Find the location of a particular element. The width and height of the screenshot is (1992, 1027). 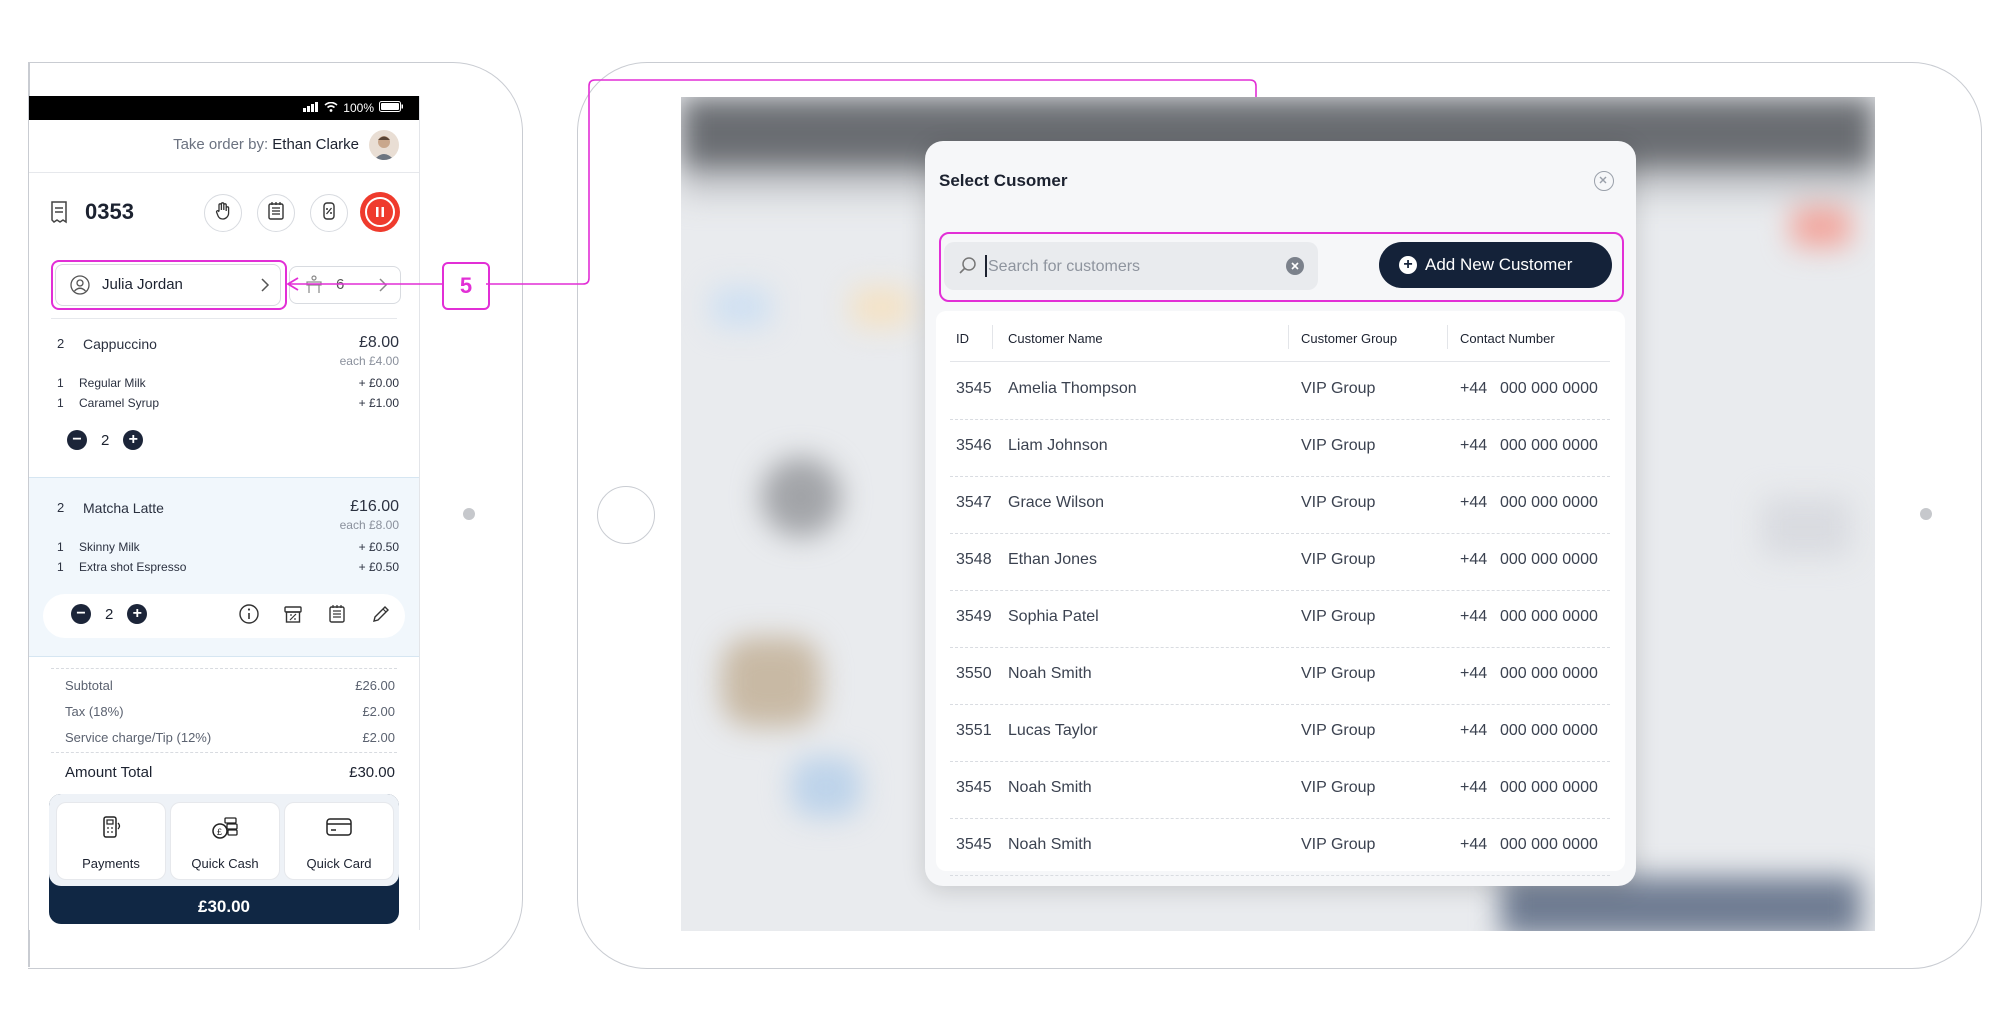

cell-name: Lucas Taylor is located at coordinates (1053, 730).